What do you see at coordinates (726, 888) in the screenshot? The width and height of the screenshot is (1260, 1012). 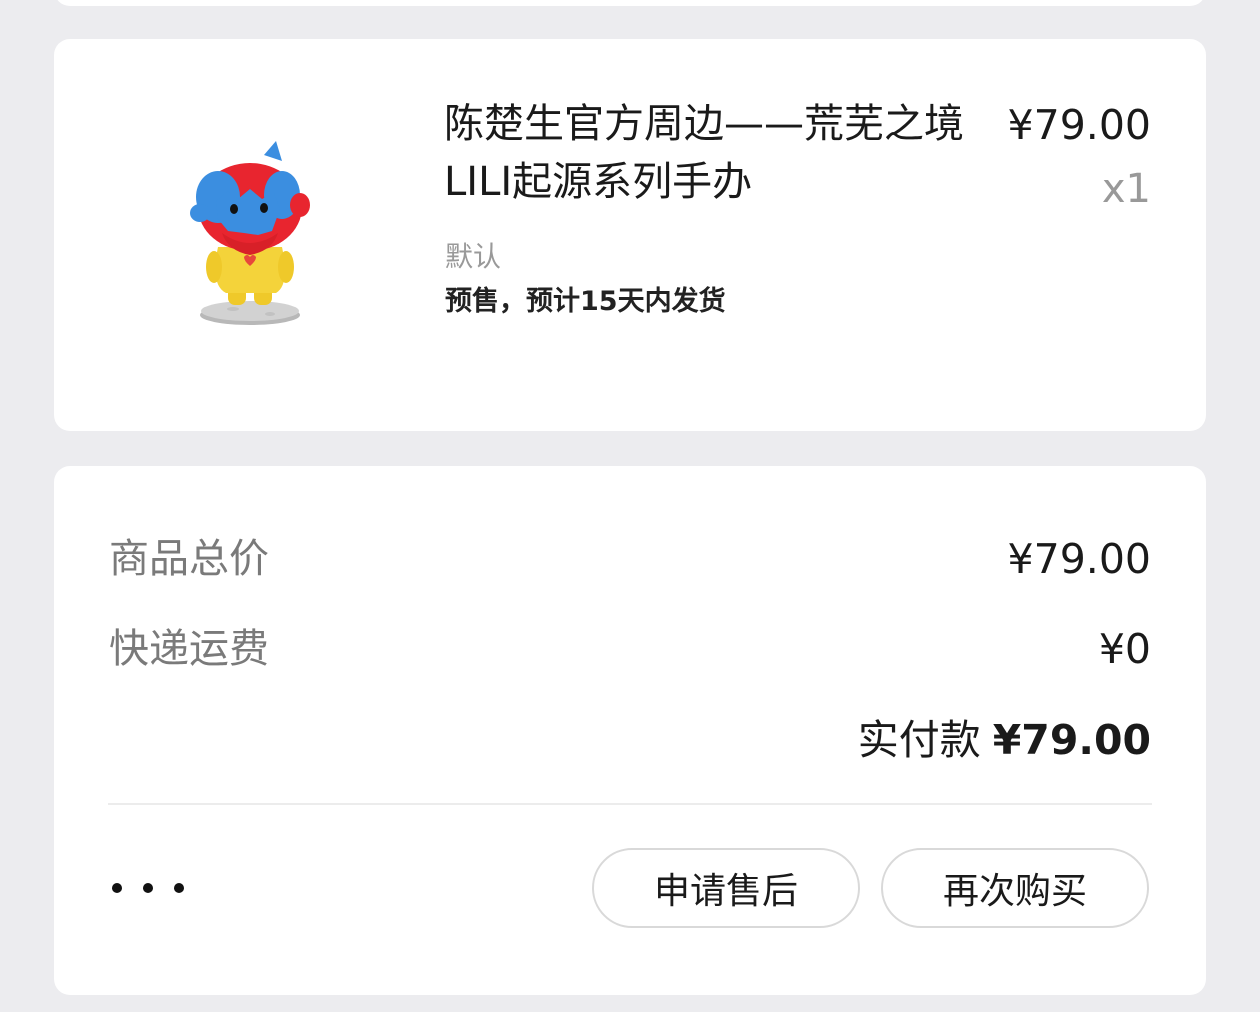 I see `after-sale-button: 申请售后` at bounding box center [726, 888].